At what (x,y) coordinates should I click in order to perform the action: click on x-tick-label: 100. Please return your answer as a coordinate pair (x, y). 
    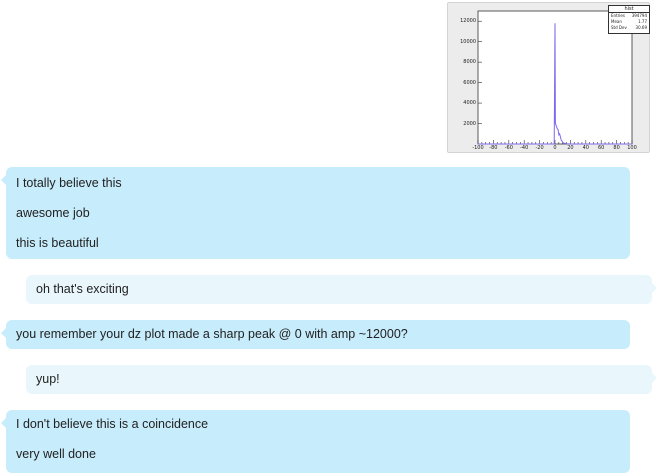
    Looking at the image, I should click on (632, 148).